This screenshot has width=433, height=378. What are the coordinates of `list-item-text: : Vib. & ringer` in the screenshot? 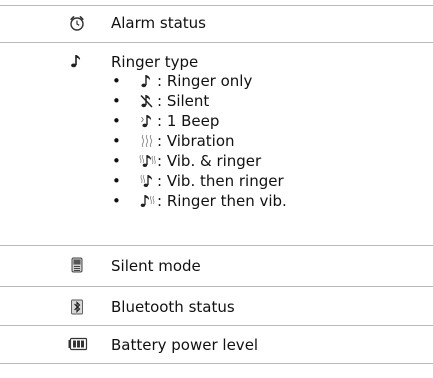 It's located at (209, 161).